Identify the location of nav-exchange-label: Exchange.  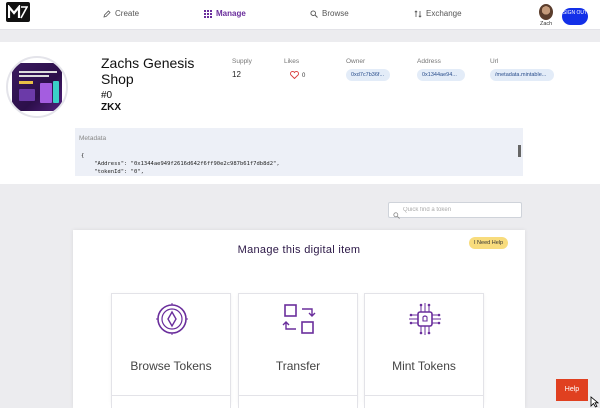
(444, 13).